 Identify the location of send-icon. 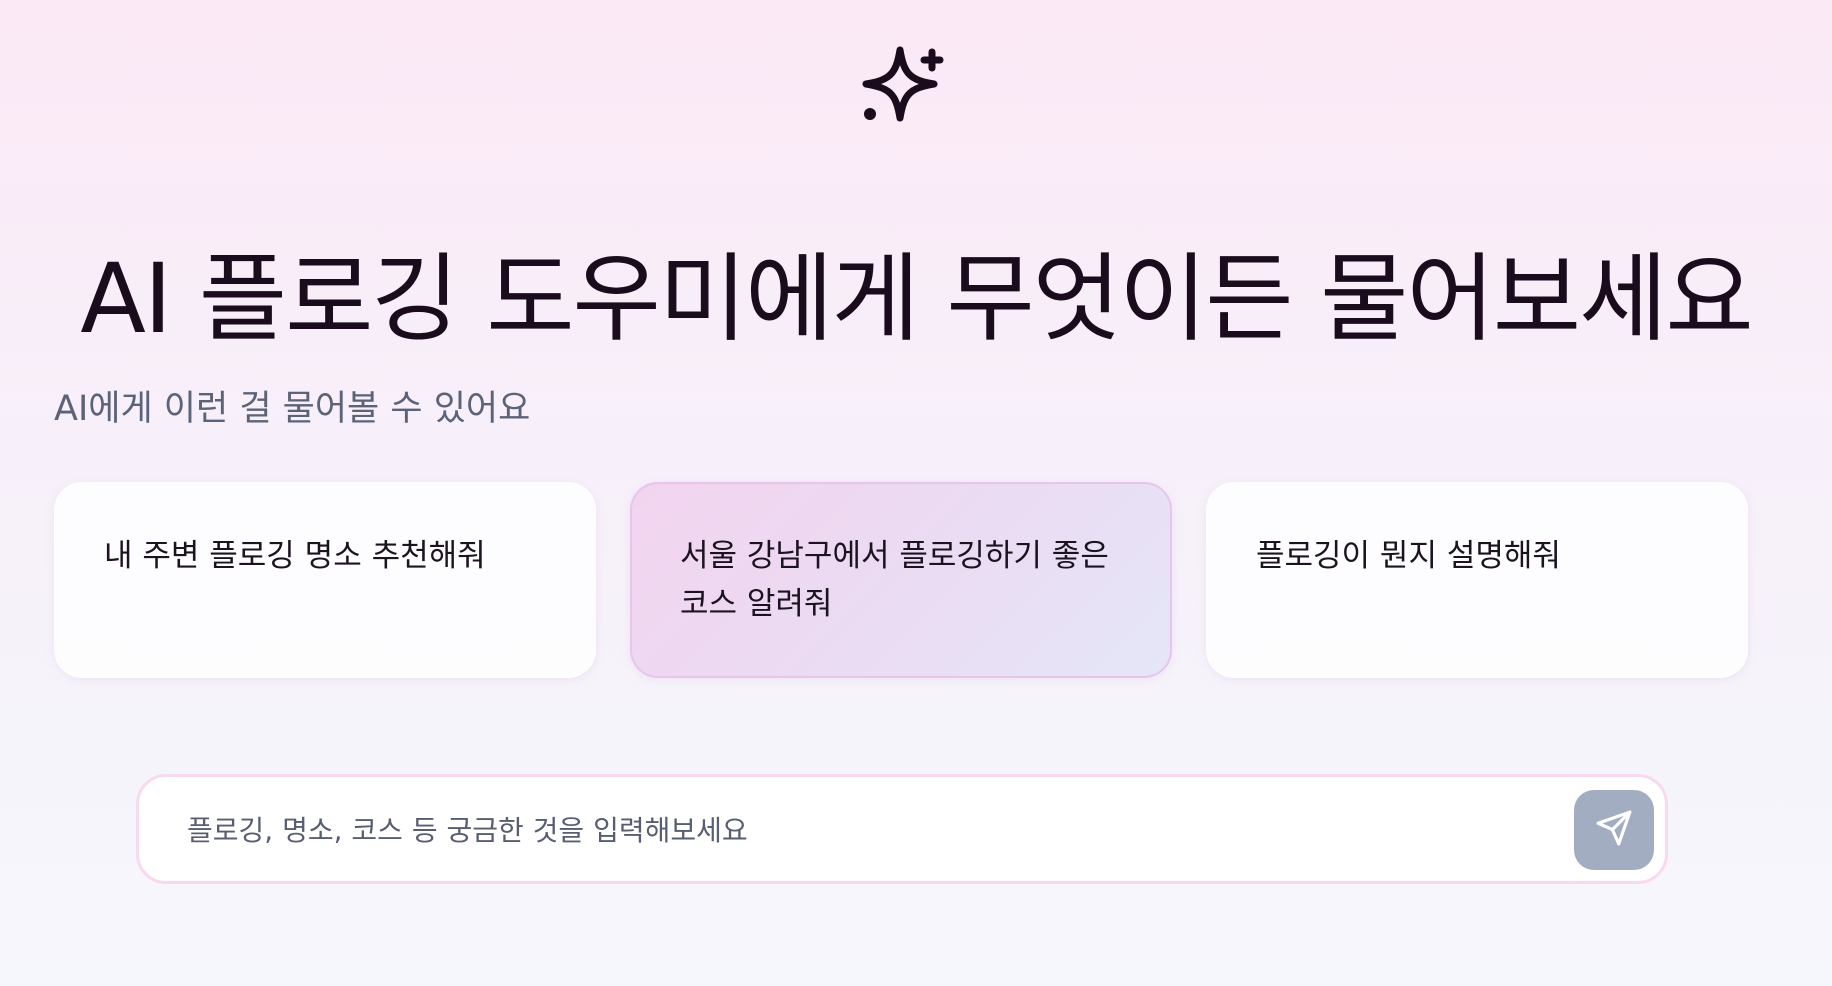
(1614, 830).